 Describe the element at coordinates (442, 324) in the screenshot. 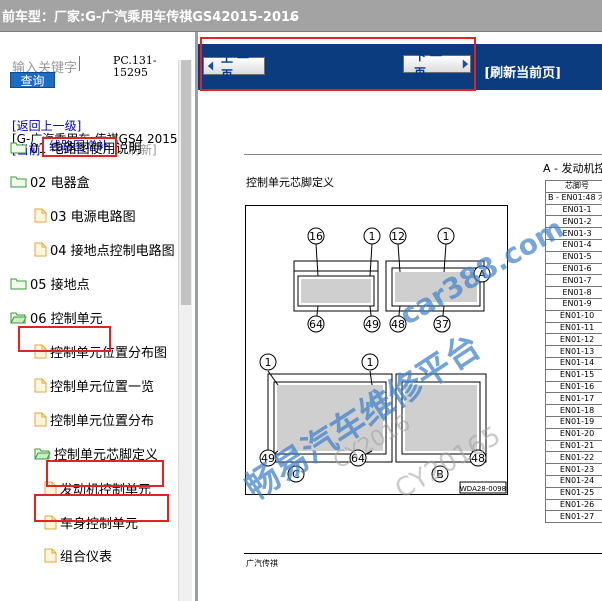

I see `diagram-callout-label: 37` at that location.